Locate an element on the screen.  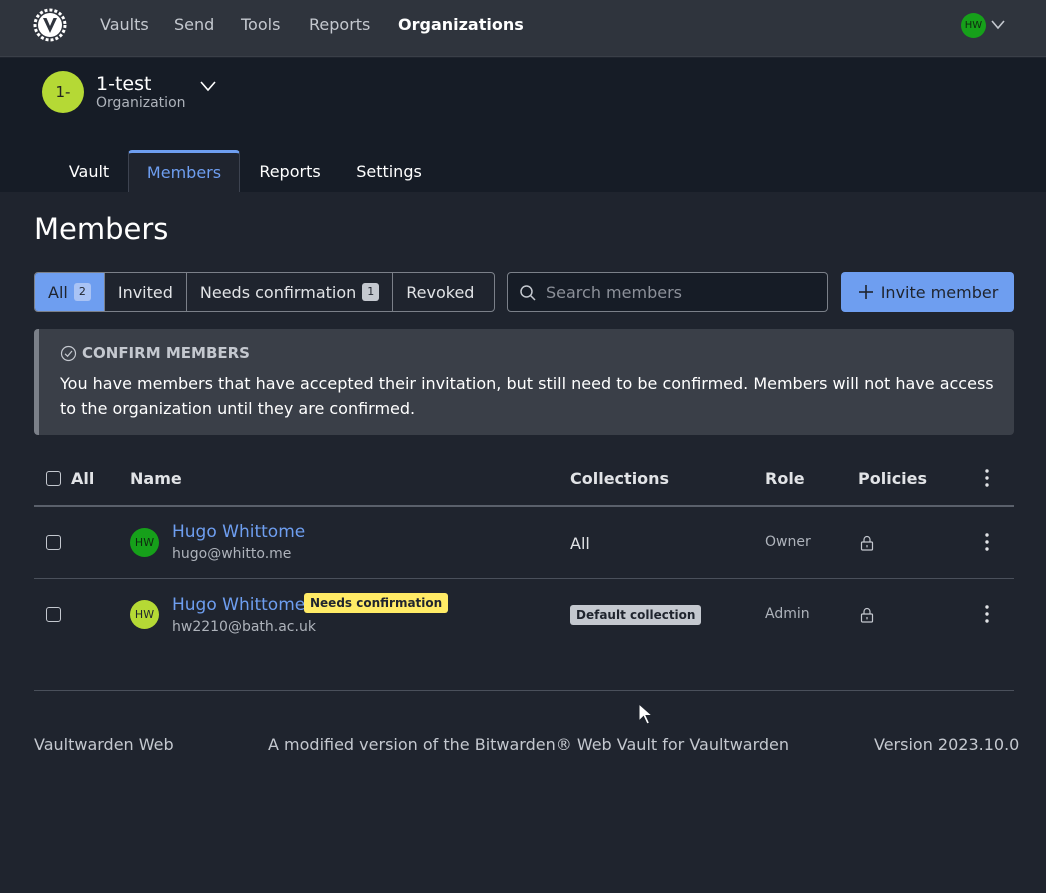
org-switcher-chevron-icon is located at coordinates (208, 86).